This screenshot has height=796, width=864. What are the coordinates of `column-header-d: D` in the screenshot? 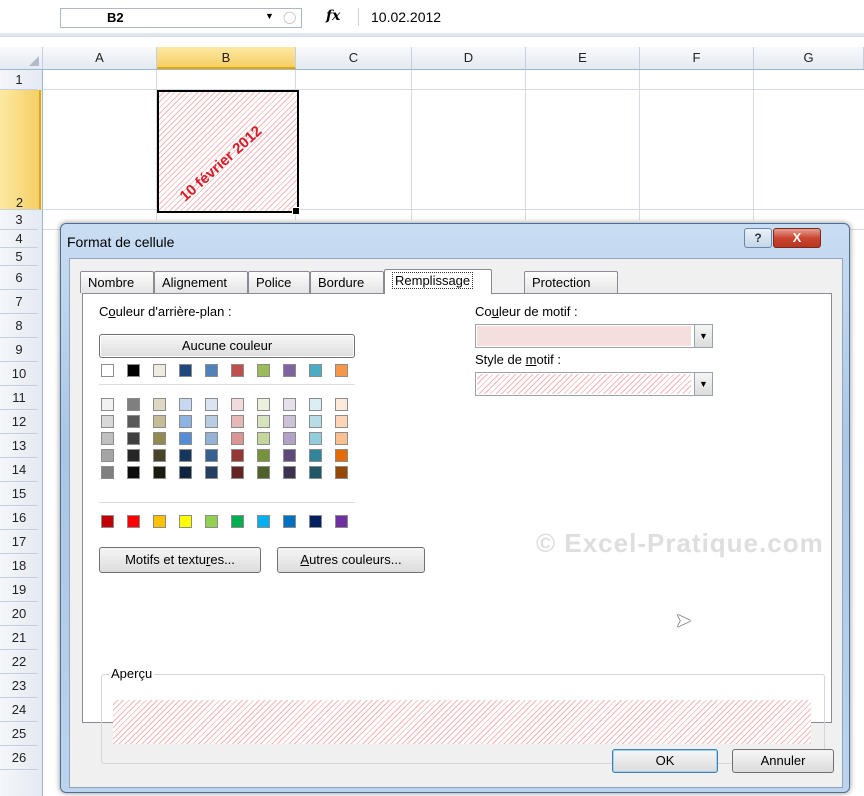 It's located at (469, 58).